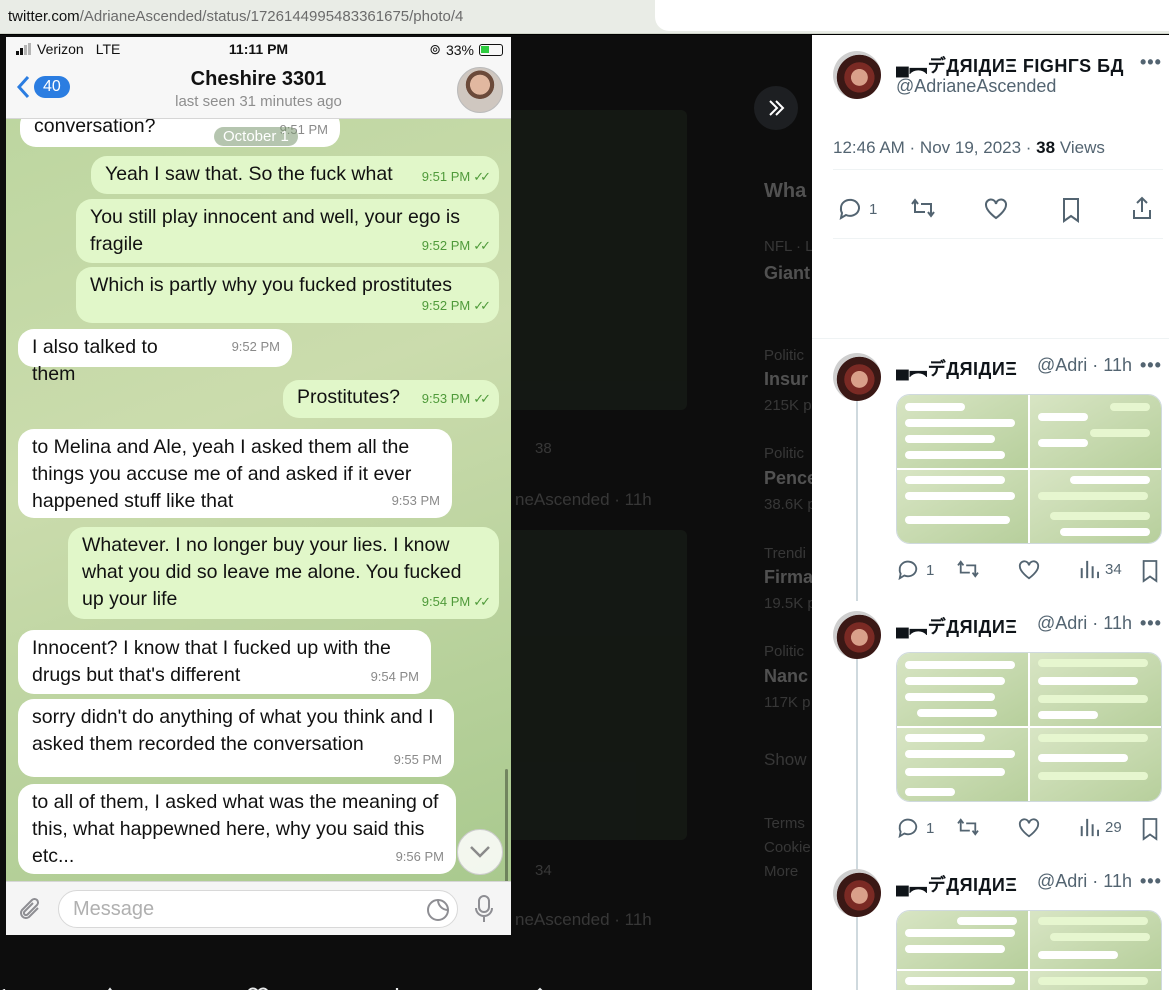 This screenshot has width=1169, height=990. I want to click on share-button, so click(1142, 208).